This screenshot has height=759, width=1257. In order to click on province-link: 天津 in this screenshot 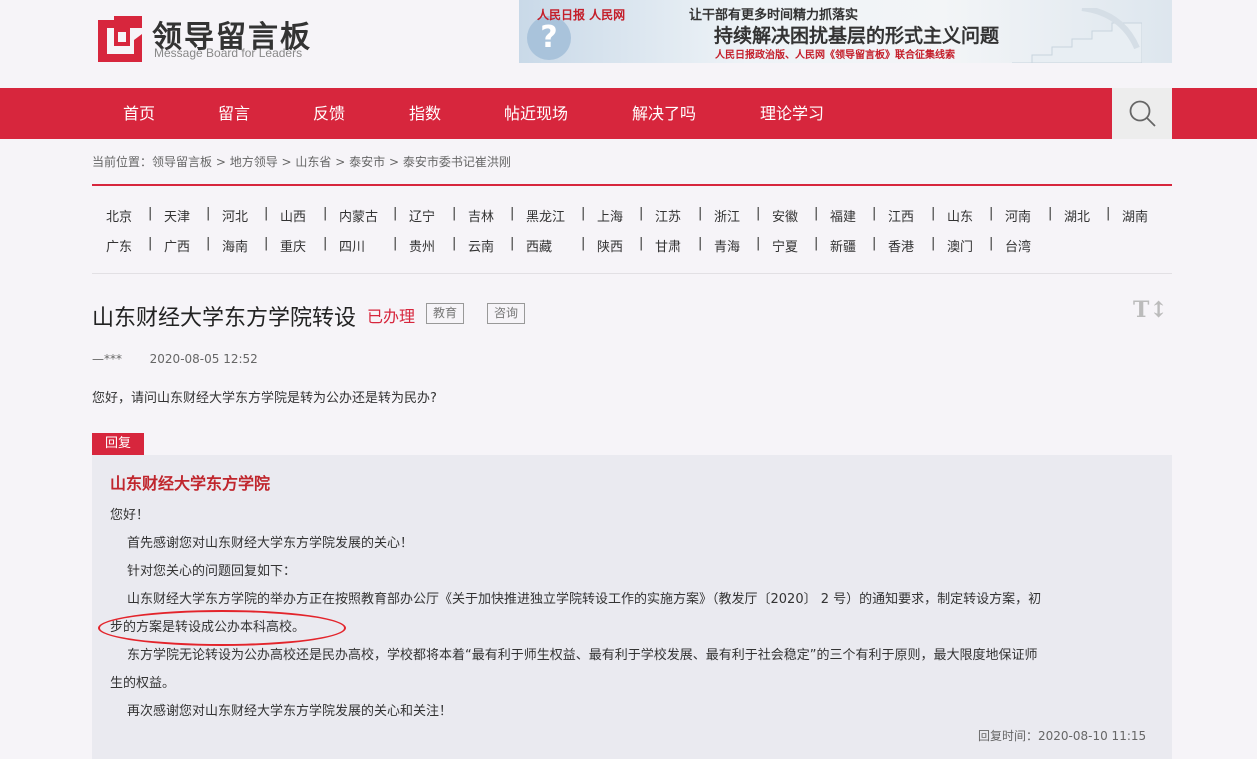, I will do `click(177, 215)`.